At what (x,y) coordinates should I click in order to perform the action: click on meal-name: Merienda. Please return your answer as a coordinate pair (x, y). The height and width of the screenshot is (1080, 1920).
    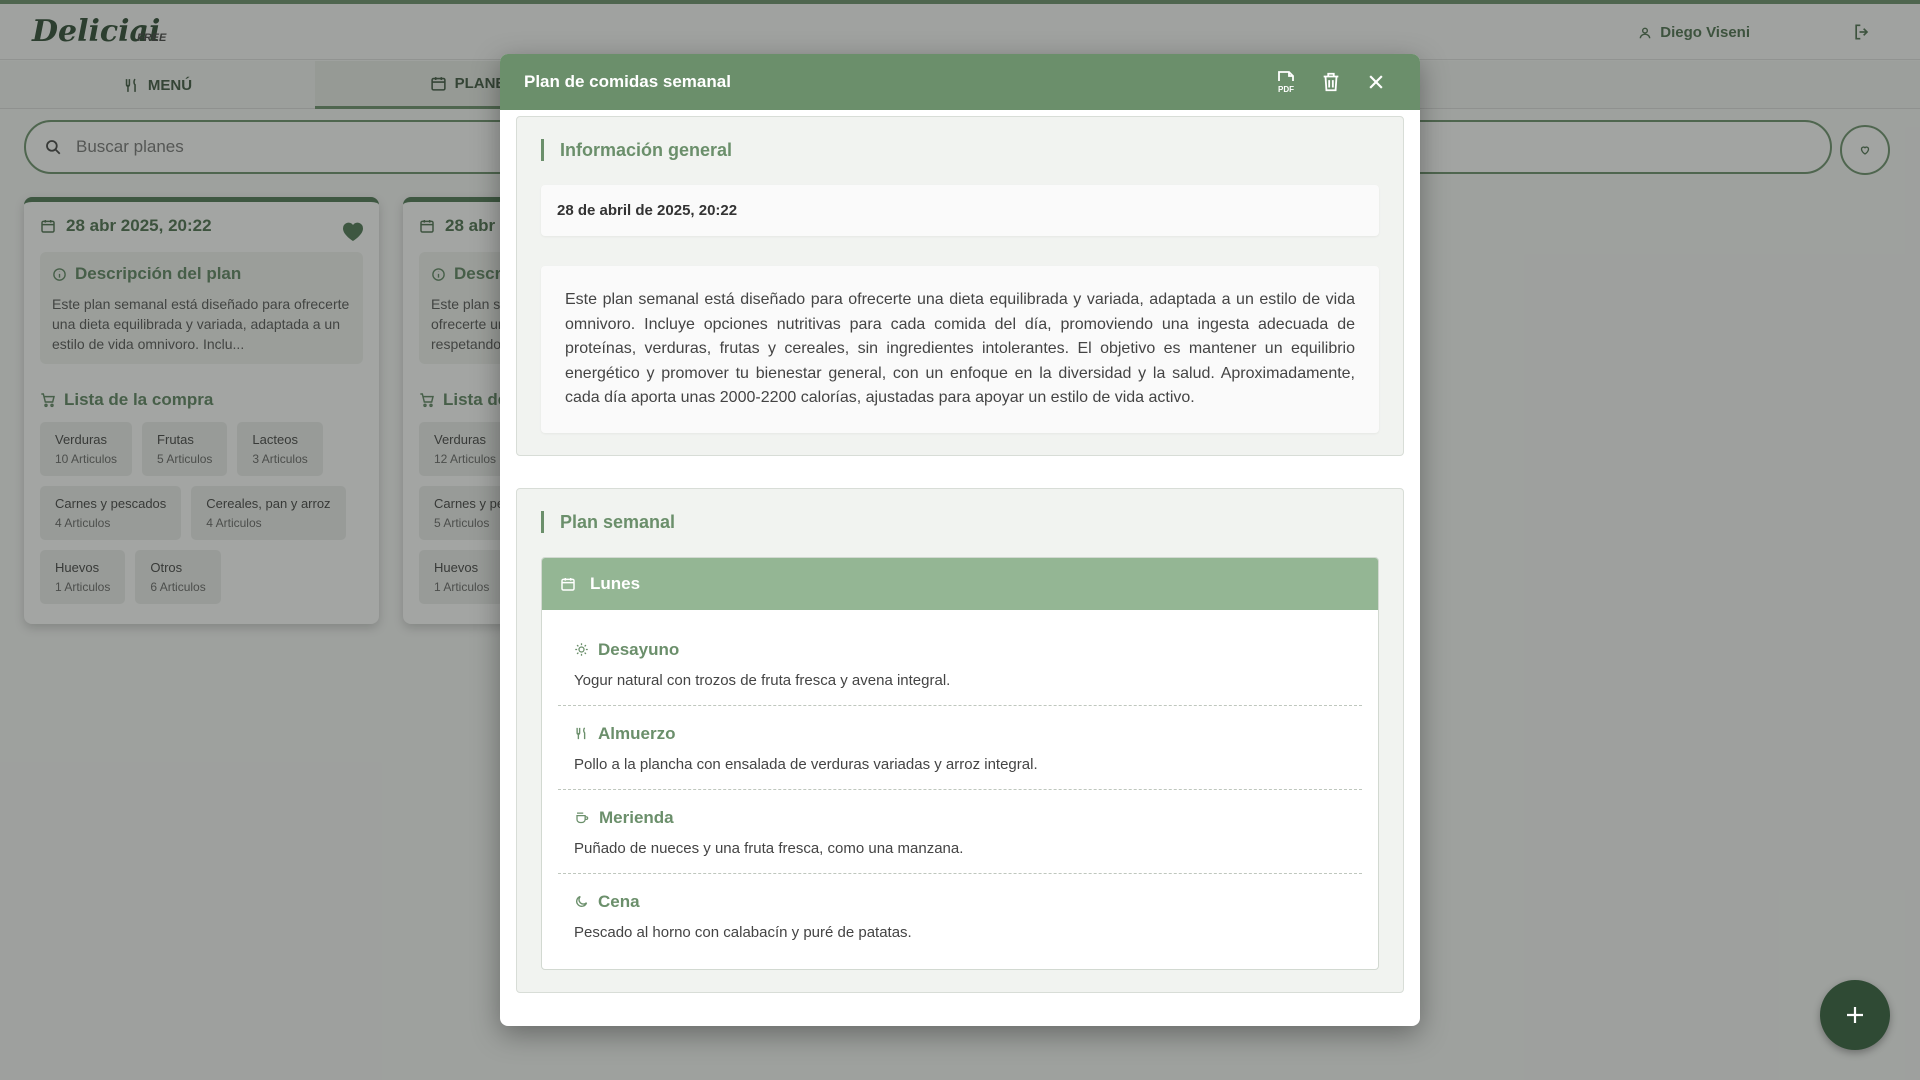
    Looking at the image, I should click on (636, 817).